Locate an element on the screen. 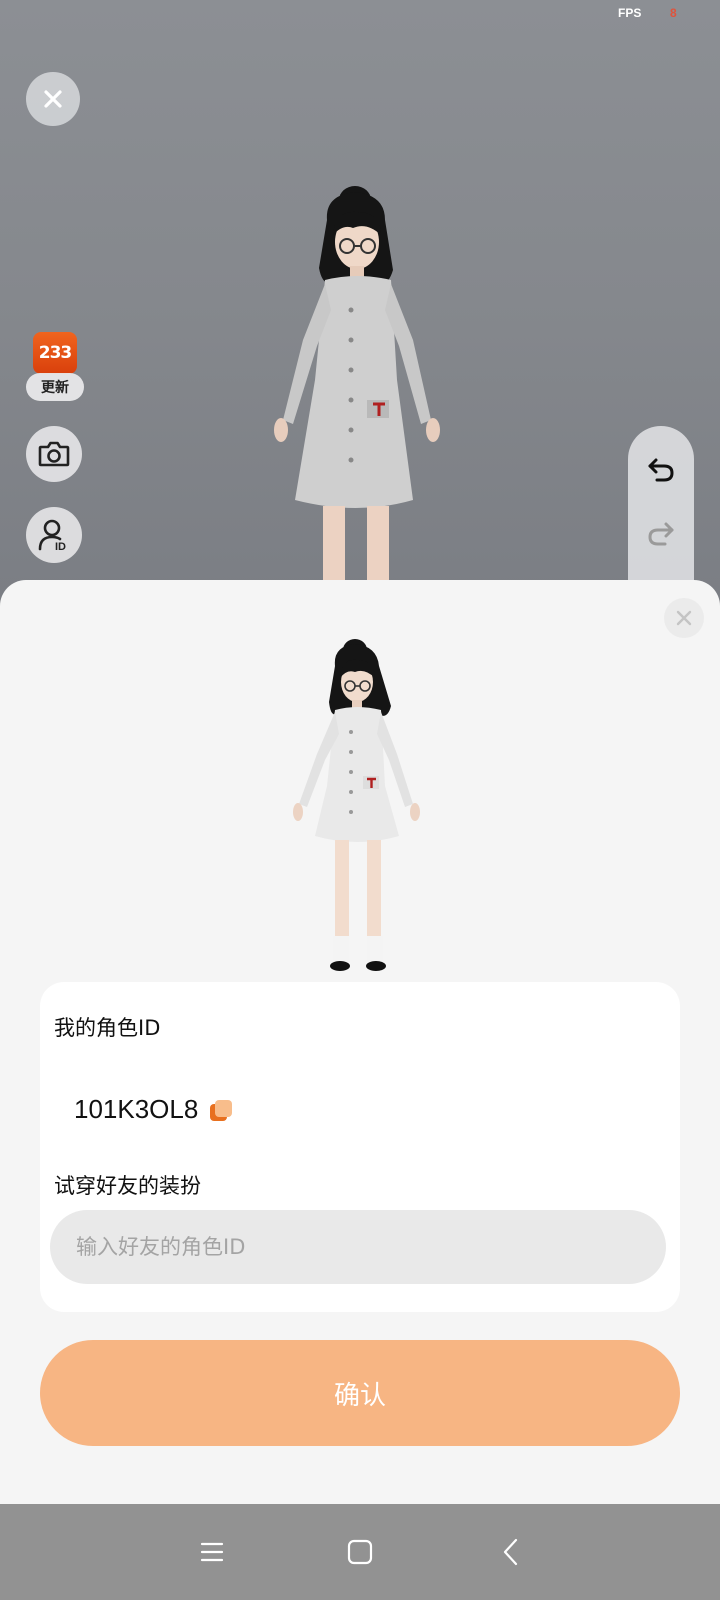 The image size is (720, 1600). redo-icon is located at coordinates (661, 534).